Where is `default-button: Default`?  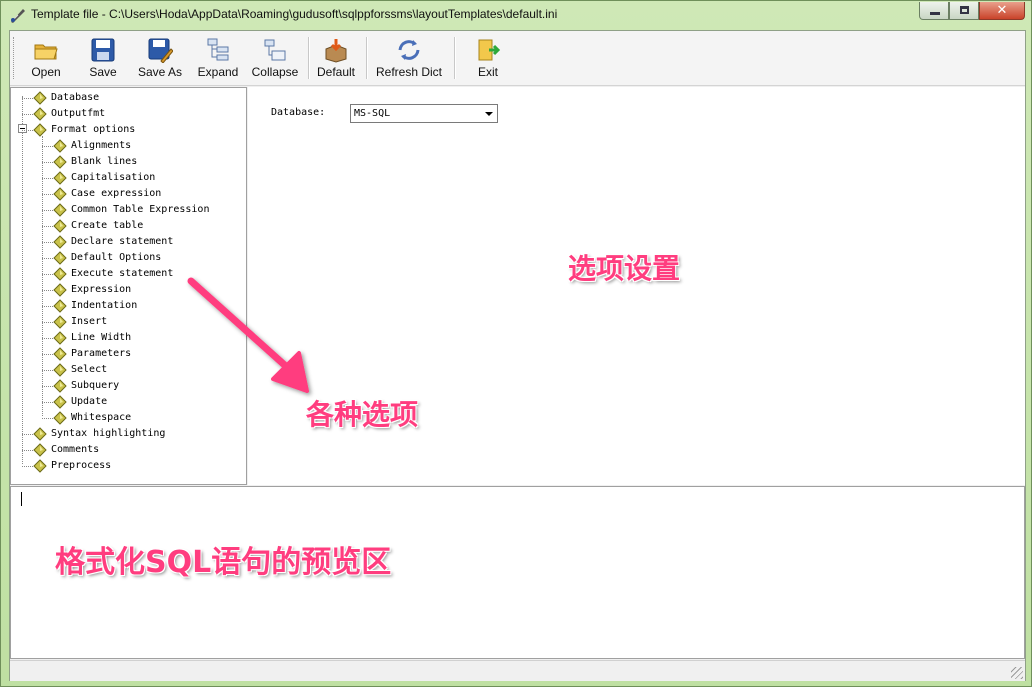 default-button: Default is located at coordinates (336, 58).